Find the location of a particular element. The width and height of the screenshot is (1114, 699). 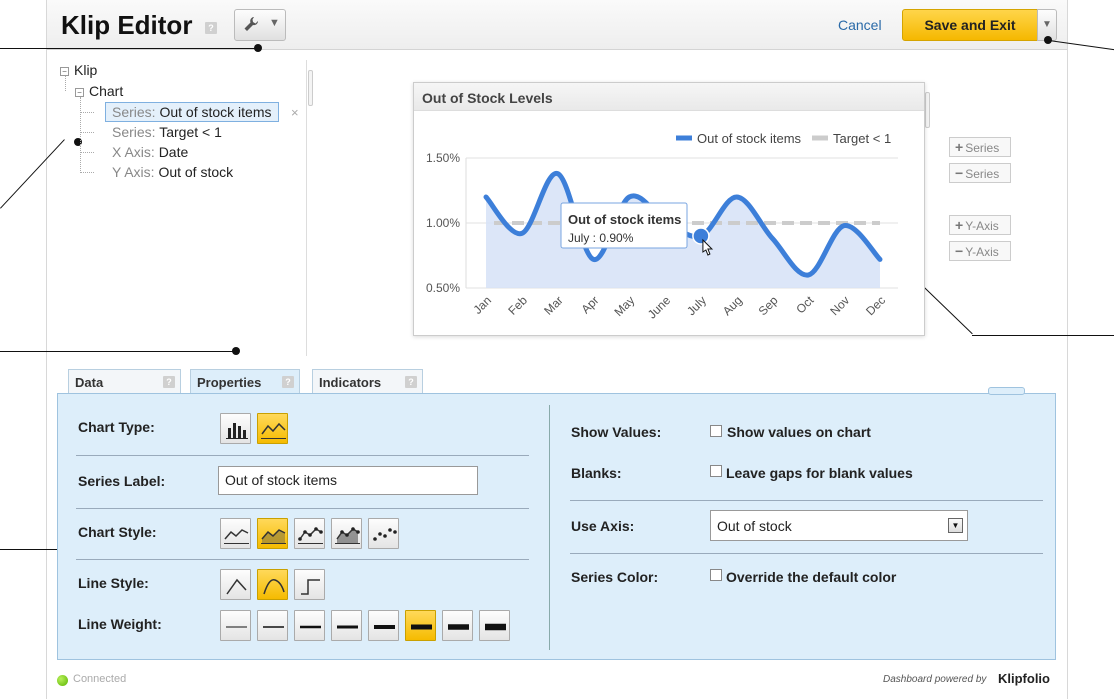

x-tick-label: June is located at coordinates (659, 307).